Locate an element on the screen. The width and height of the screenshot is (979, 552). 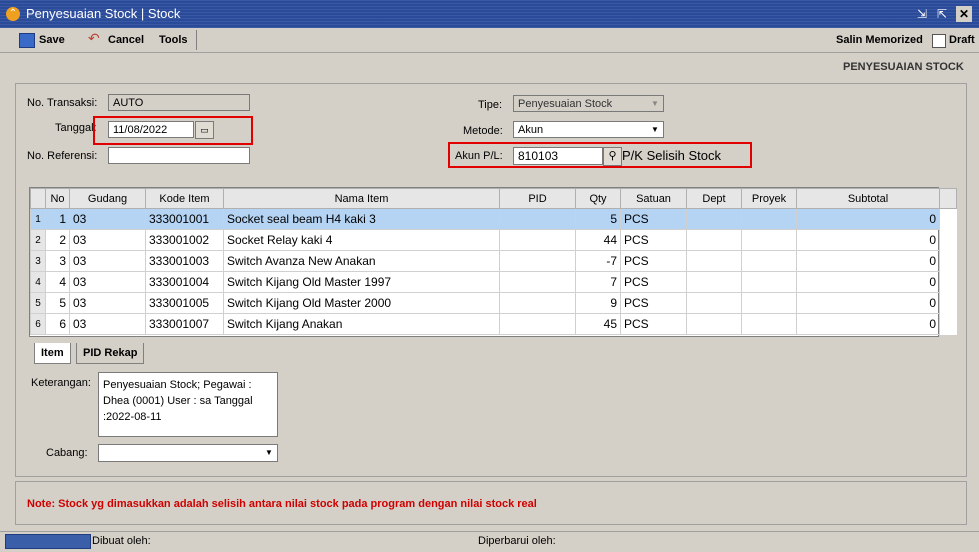
no-referensi-field is located at coordinates (179, 155).